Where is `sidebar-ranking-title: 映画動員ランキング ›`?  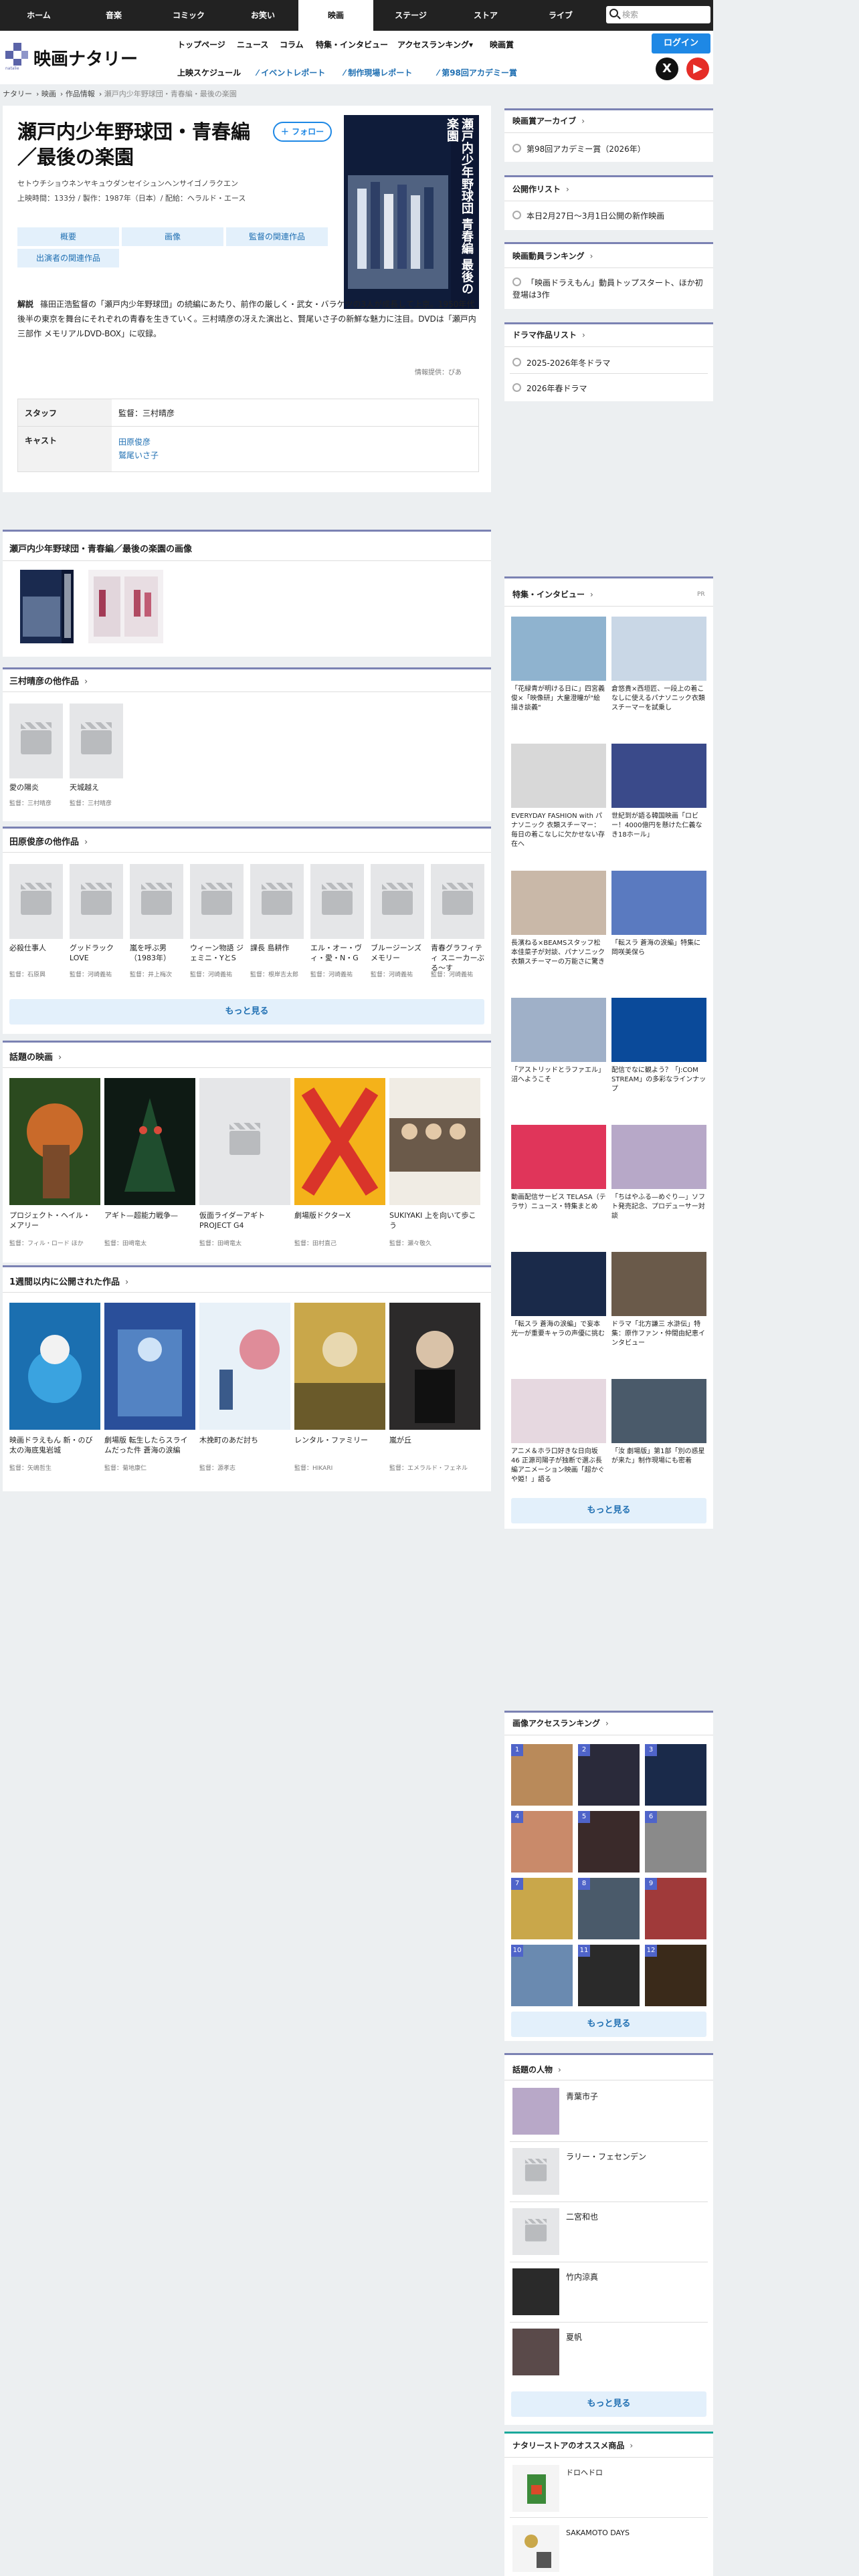
sidebar-ranking-title: 映画動員ランキング › is located at coordinates (552, 256).